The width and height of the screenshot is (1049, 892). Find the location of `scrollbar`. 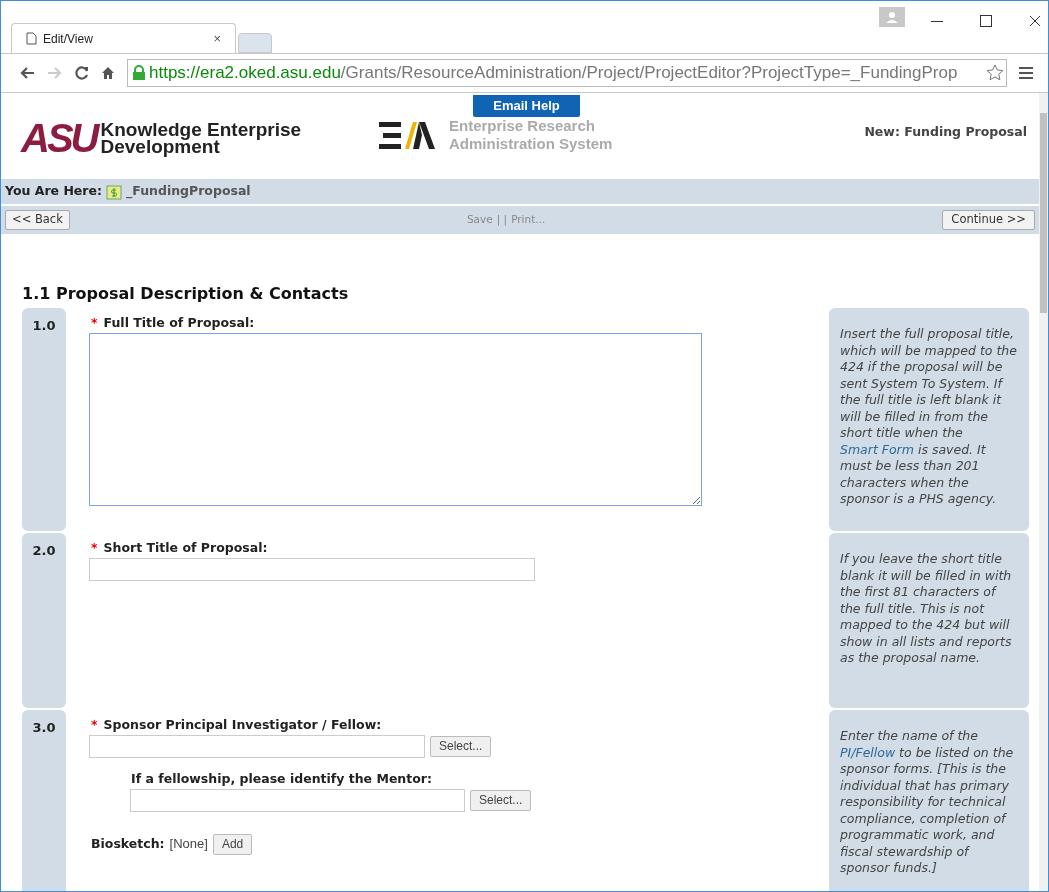

scrollbar is located at coordinates (1043, 492).